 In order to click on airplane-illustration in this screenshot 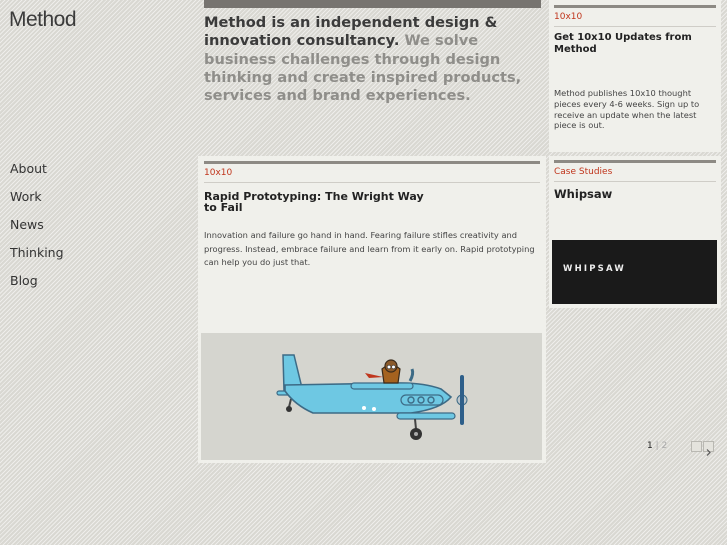, I will do `click(371, 396)`.